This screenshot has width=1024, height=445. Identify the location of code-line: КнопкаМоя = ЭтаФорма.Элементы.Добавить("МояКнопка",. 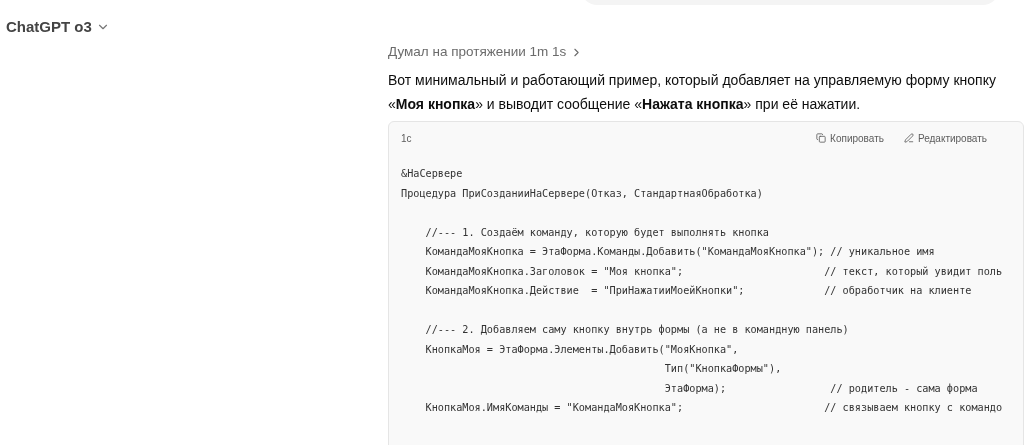
(582, 349).